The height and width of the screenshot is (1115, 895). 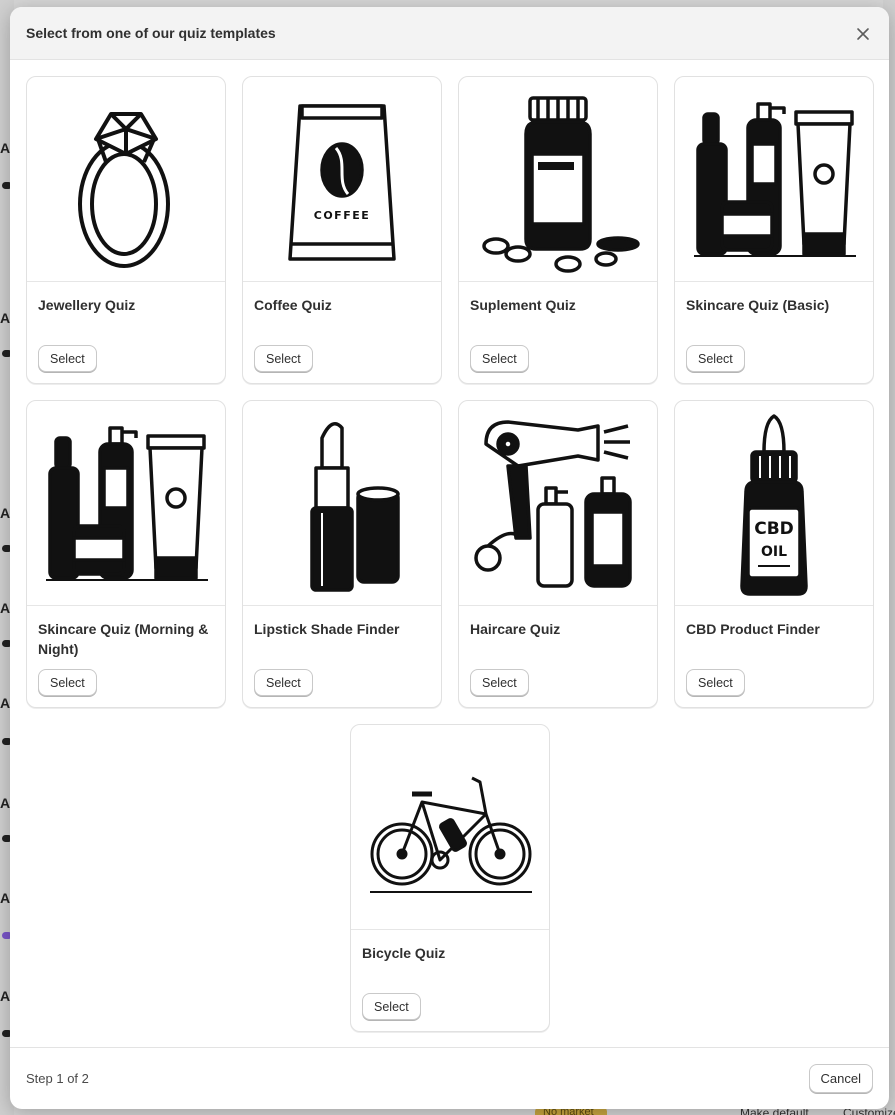 I want to click on template-card-jewellery: Jewellery Quiz Select, so click(x=126, y=230).